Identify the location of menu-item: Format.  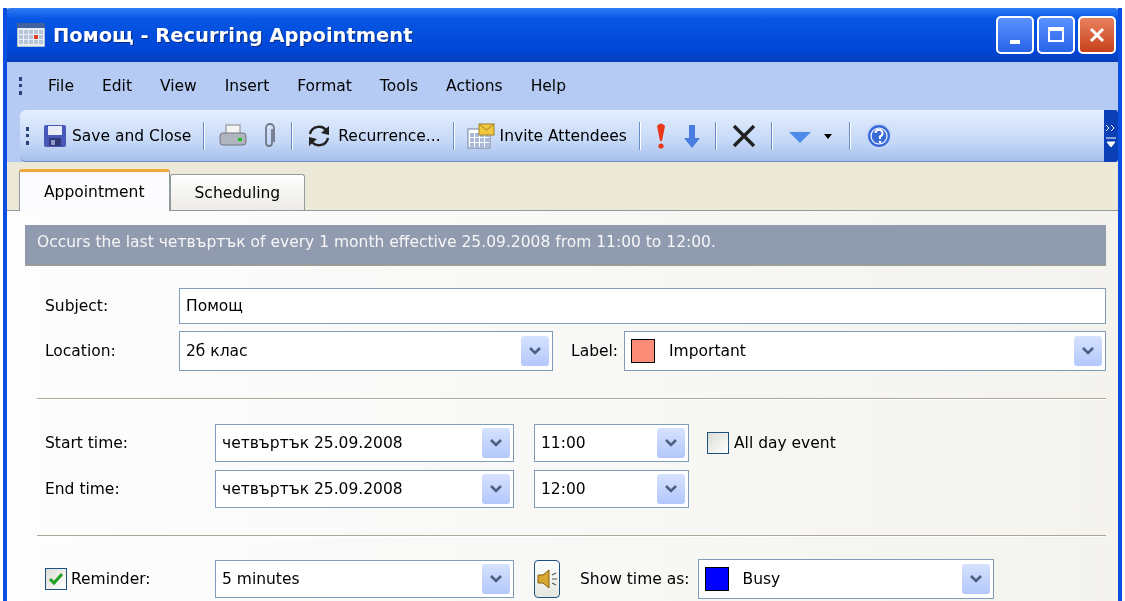
(324, 86).